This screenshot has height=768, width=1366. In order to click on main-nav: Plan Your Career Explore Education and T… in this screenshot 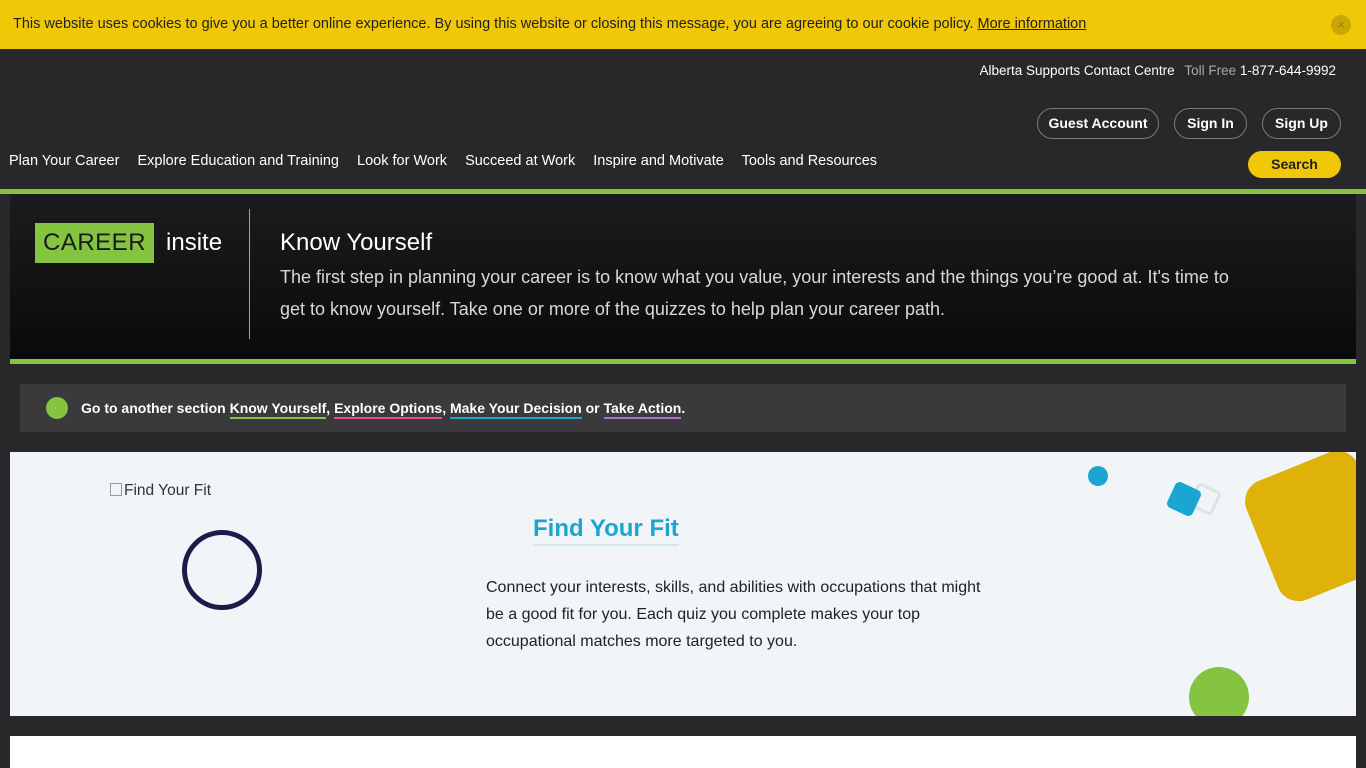, I will do `click(450, 161)`.